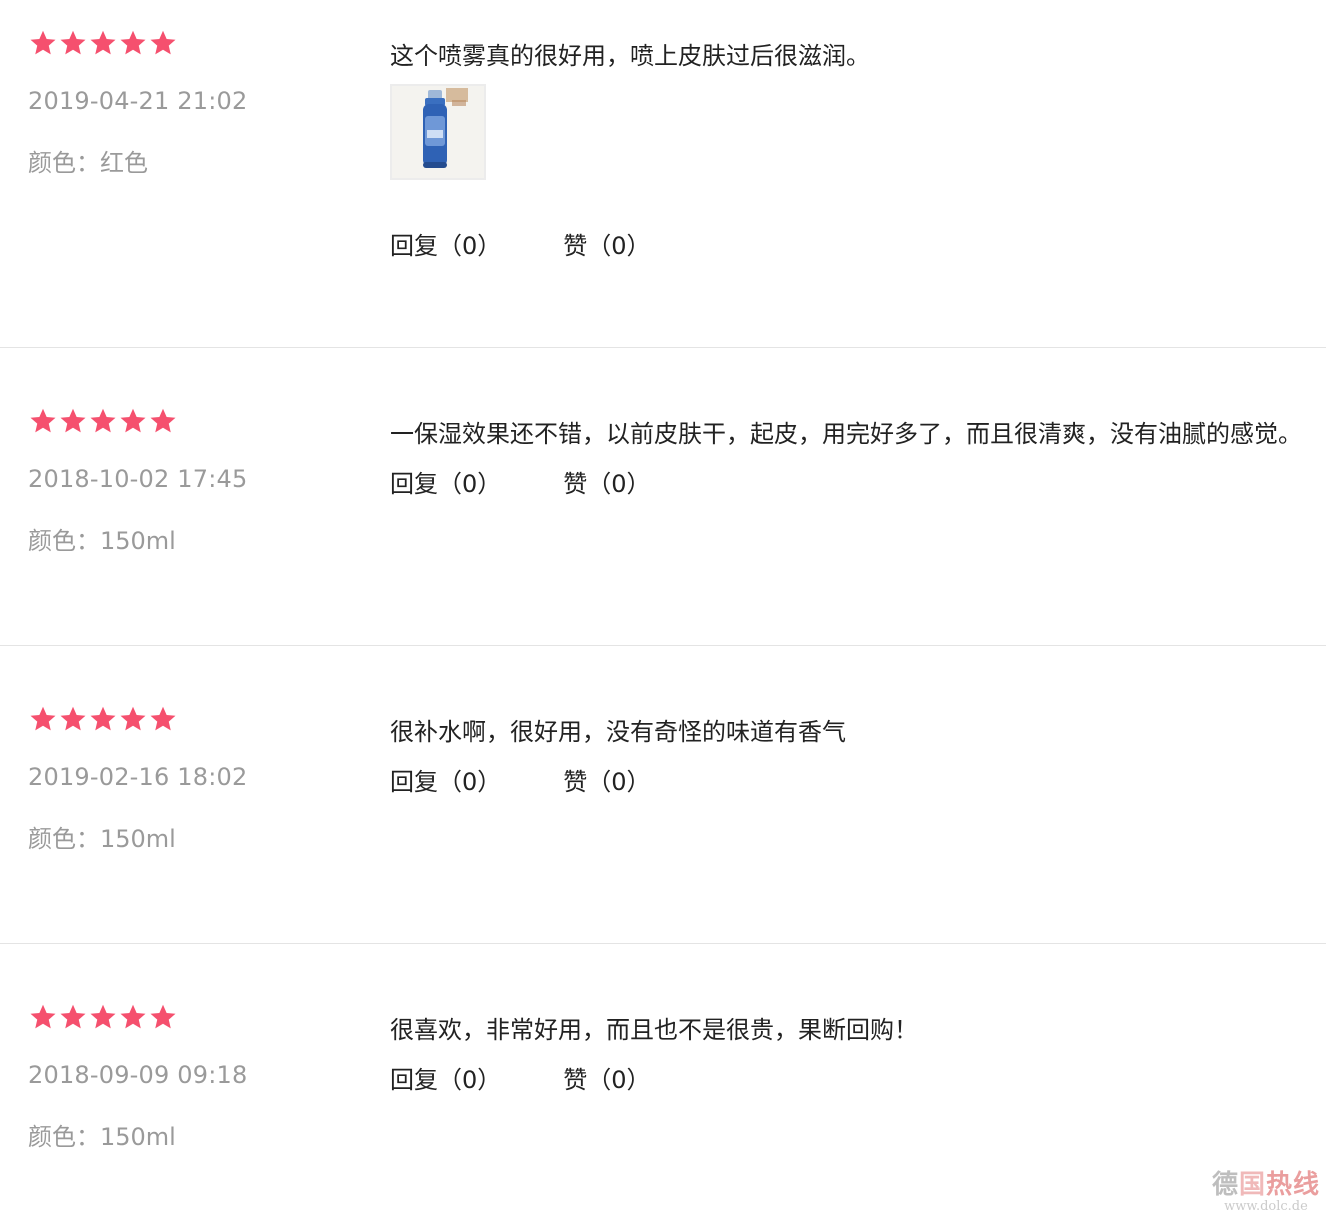 The image size is (1326, 1218). What do you see at coordinates (1266, 1206) in the screenshot?
I see `watermark-url: www.dolc.de` at bounding box center [1266, 1206].